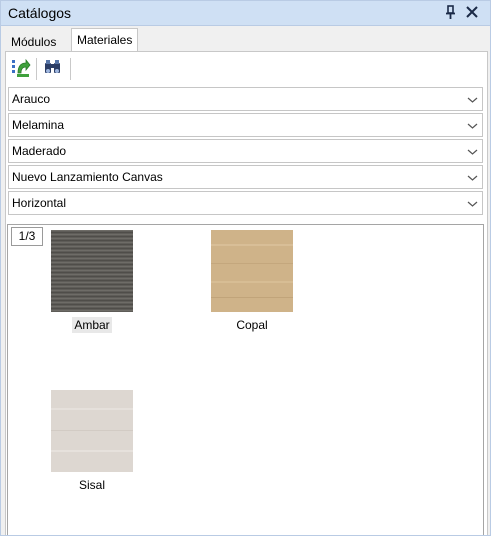 The image size is (491, 536). I want to click on binoculars-find-icon, so click(53, 68).